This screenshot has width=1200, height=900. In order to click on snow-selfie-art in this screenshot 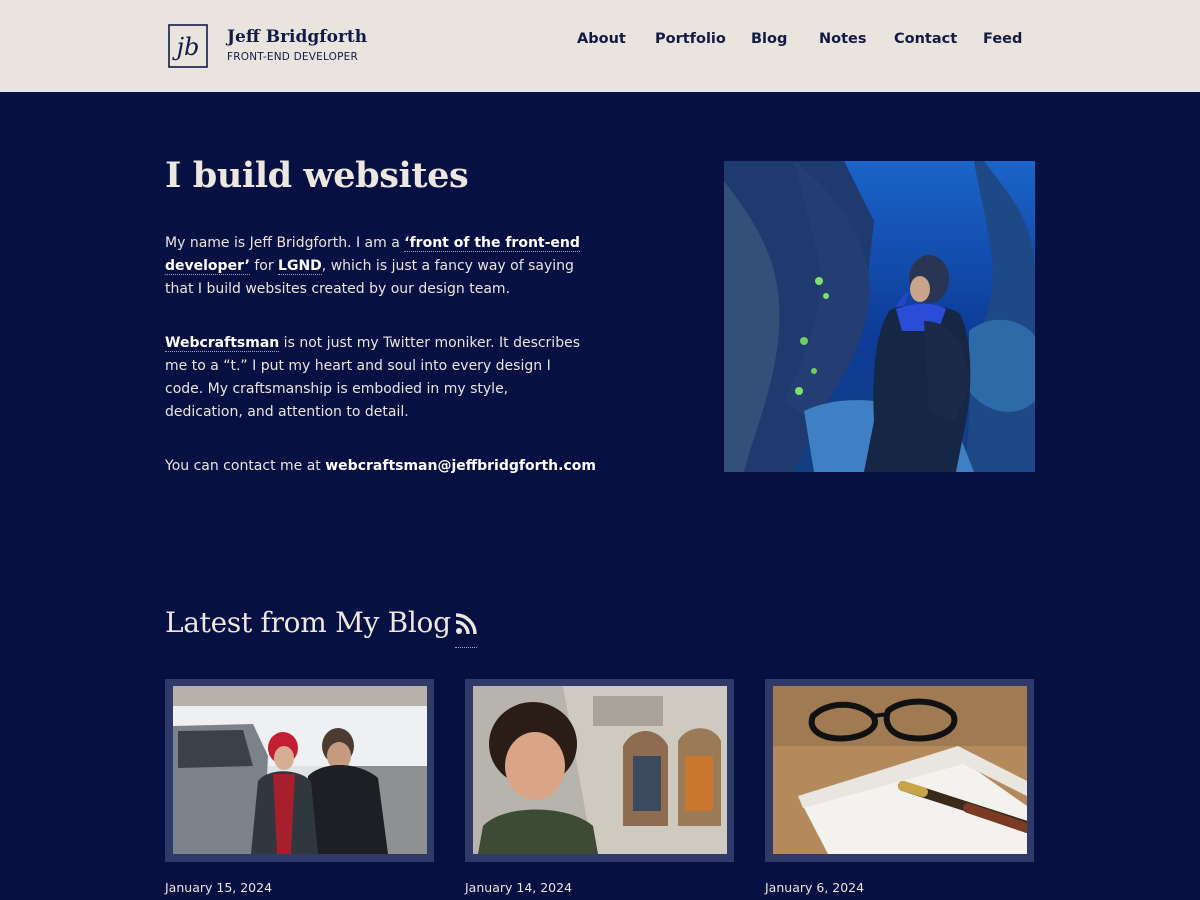, I will do `click(300, 770)`.